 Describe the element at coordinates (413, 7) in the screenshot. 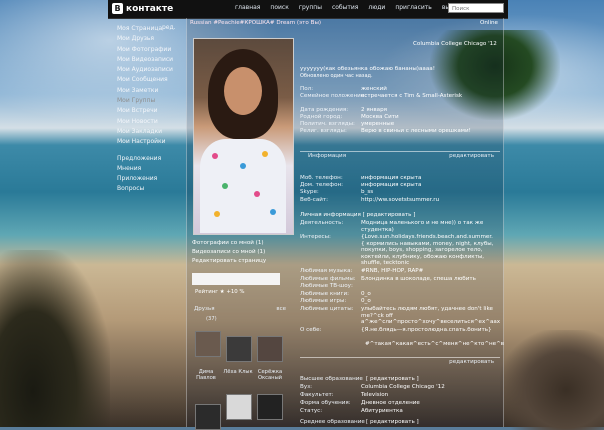

I see `nav-invite: пригласить` at that location.